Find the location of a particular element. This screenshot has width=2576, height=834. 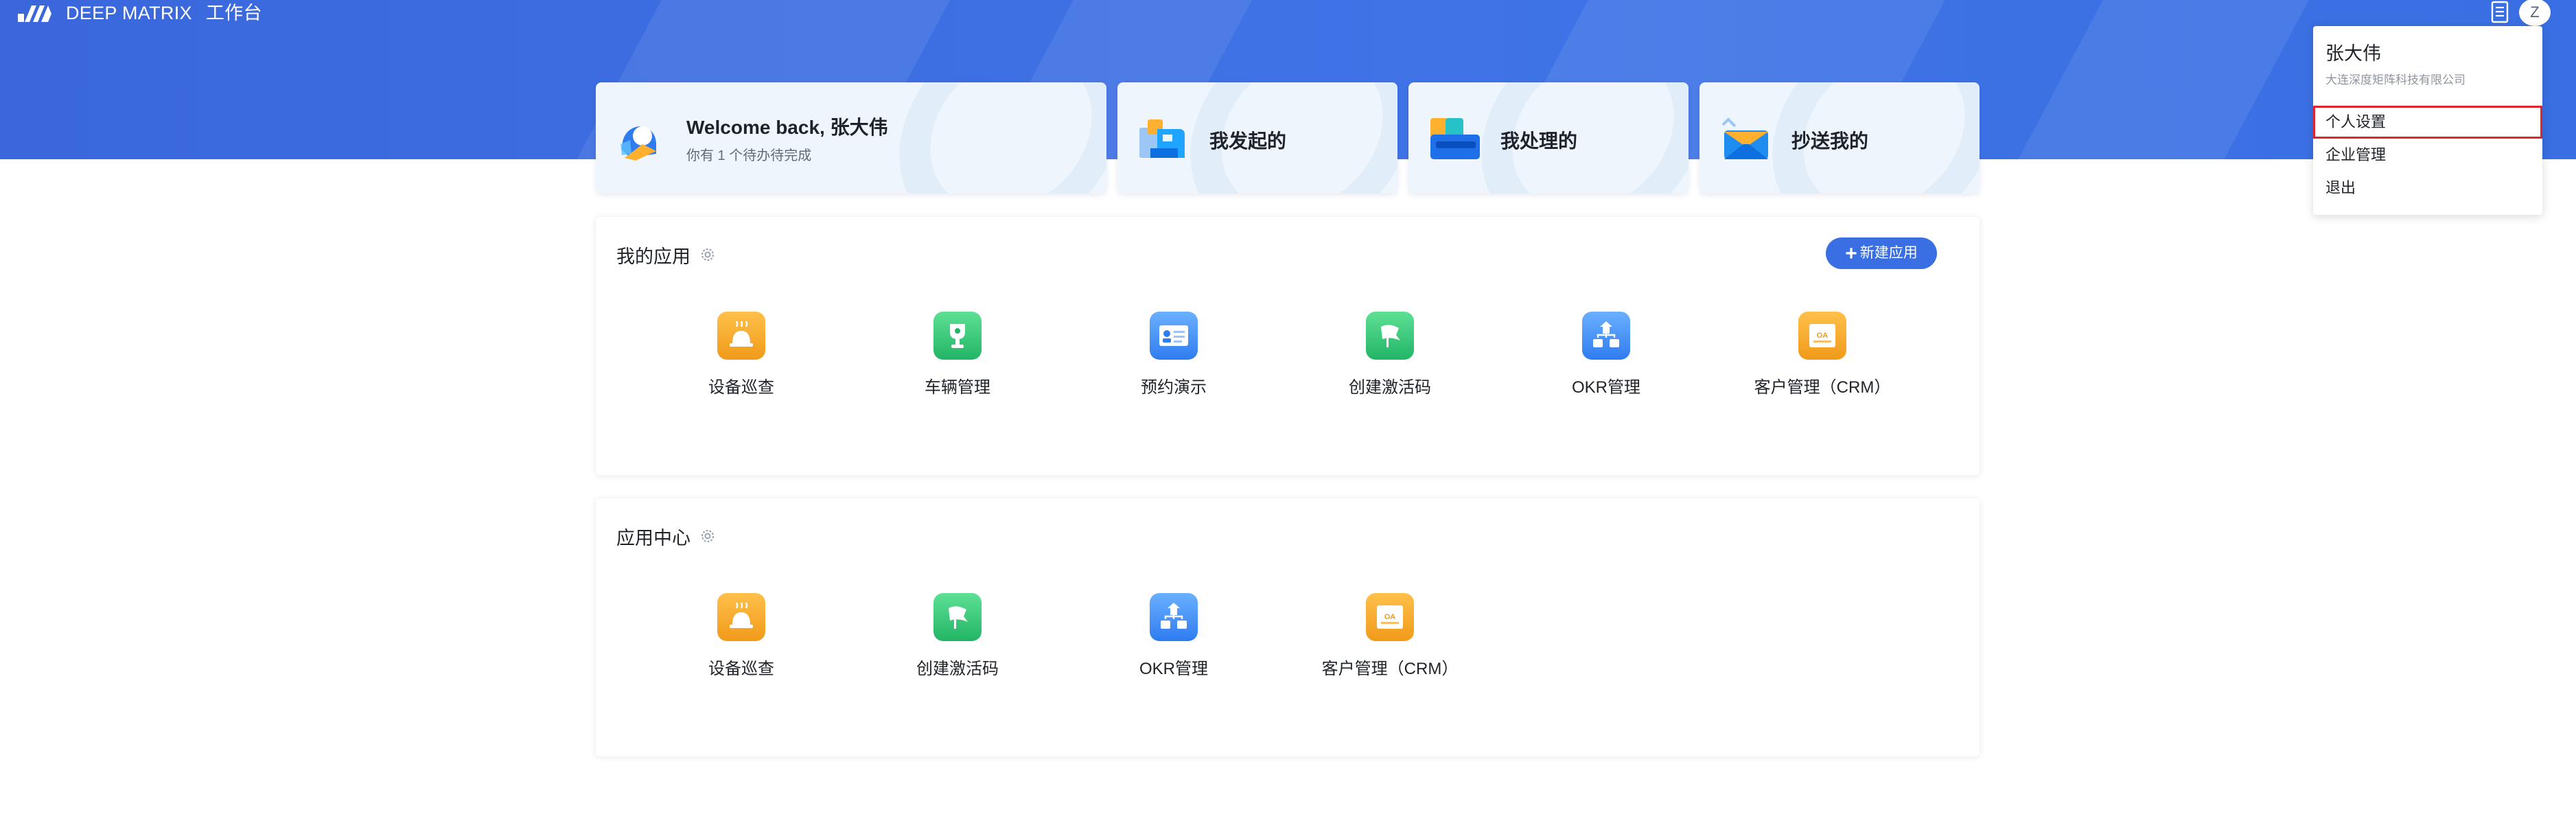

new-app-label: 新建应用 is located at coordinates (1888, 253).